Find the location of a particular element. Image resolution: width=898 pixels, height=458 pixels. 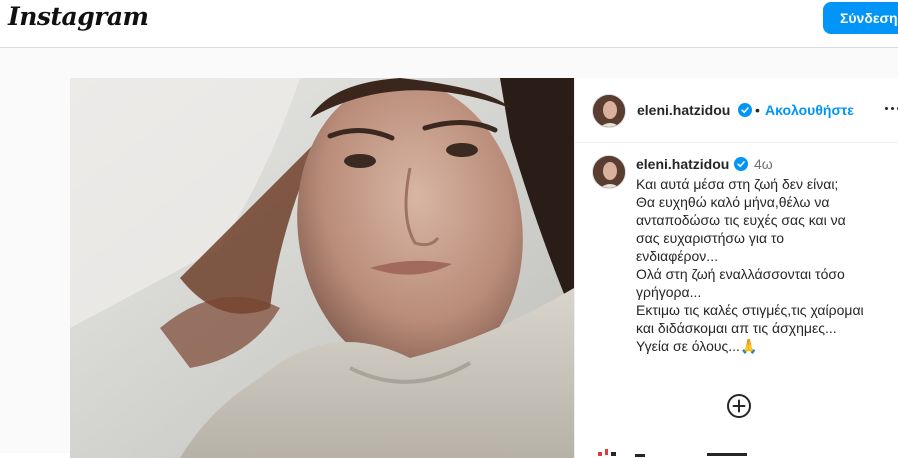

top-navigation-bar: Instagram Σύνδεση is located at coordinates (449, 24).